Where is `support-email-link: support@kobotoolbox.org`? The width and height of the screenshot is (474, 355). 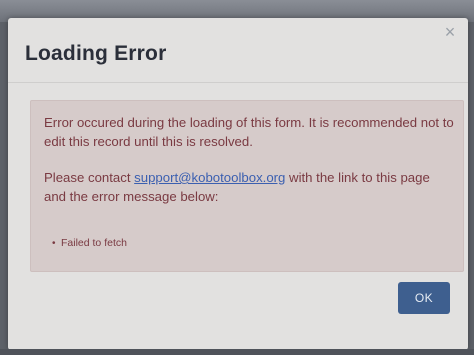
support-email-link: support@kobotoolbox.org is located at coordinates (209, 177).